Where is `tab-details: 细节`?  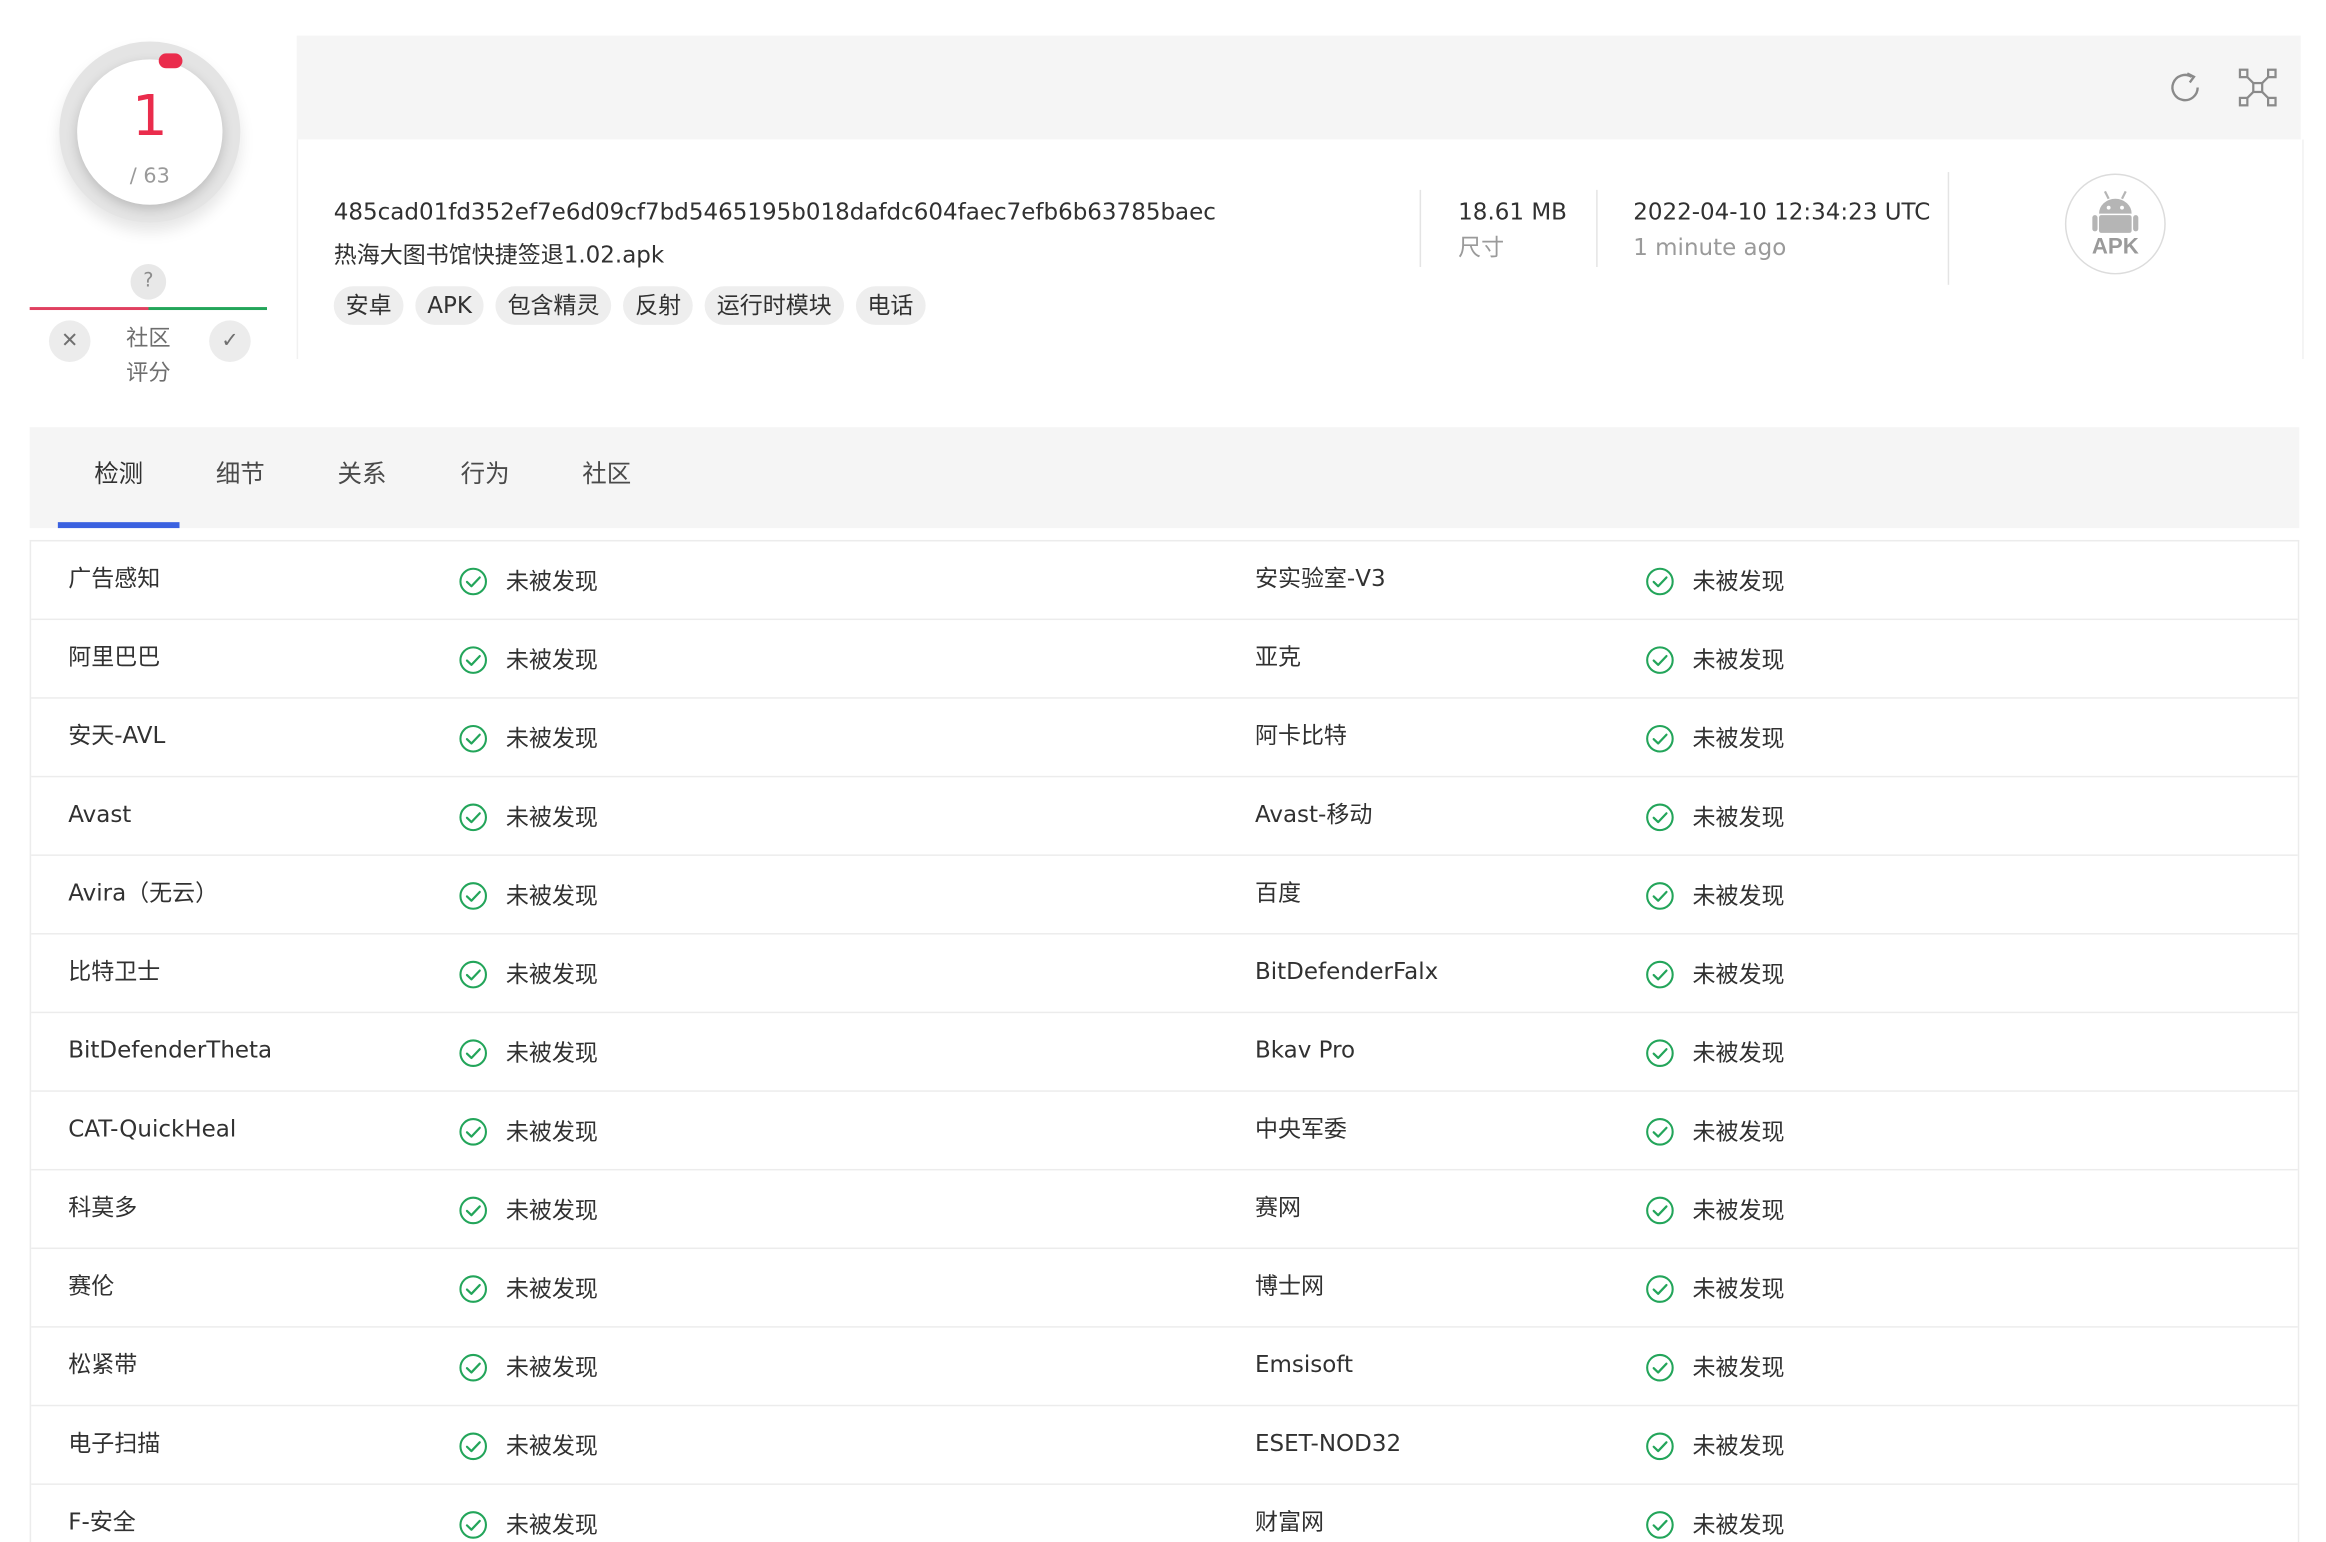 tab-details: 细节 is located at coordinates (240, 477).